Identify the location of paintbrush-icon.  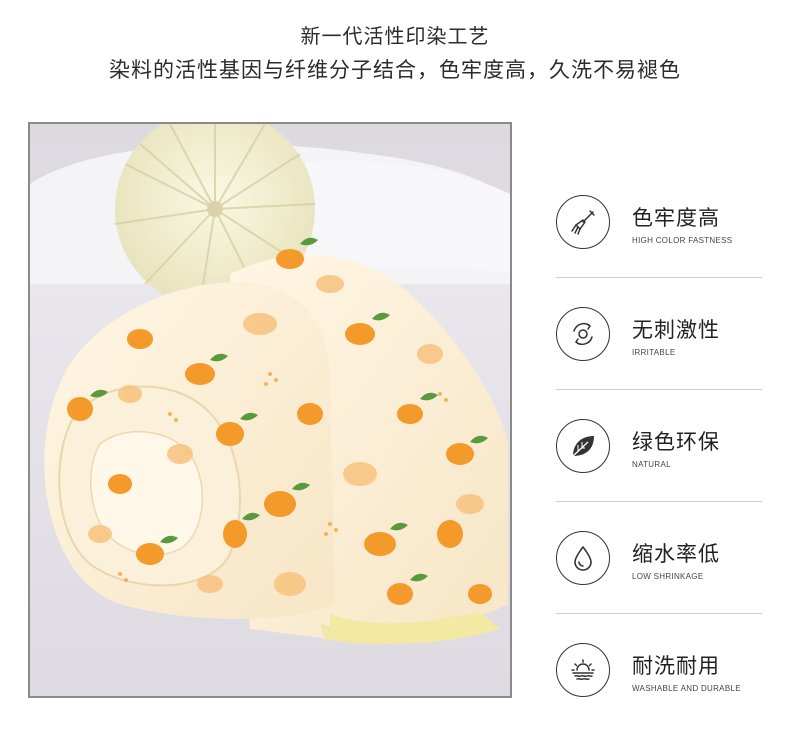
(583, 222).